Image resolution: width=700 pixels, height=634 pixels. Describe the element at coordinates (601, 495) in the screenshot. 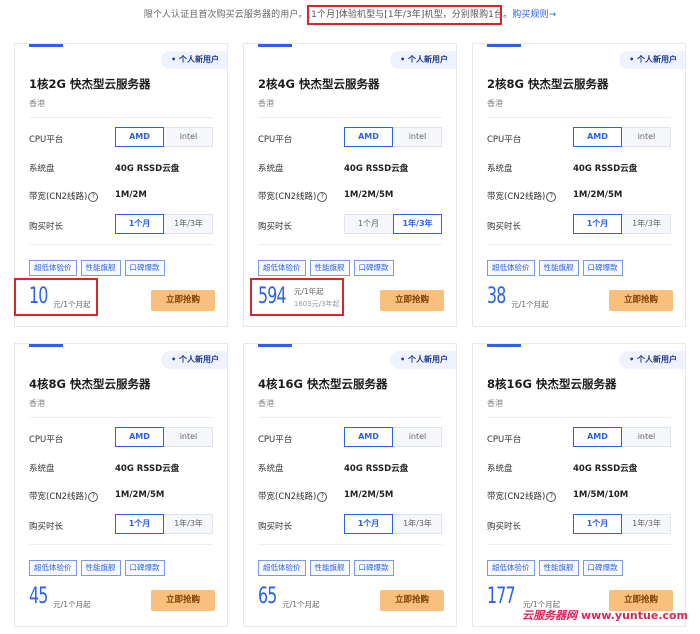

I see `bandwidth-value: 1M/5M/10M` at that location.